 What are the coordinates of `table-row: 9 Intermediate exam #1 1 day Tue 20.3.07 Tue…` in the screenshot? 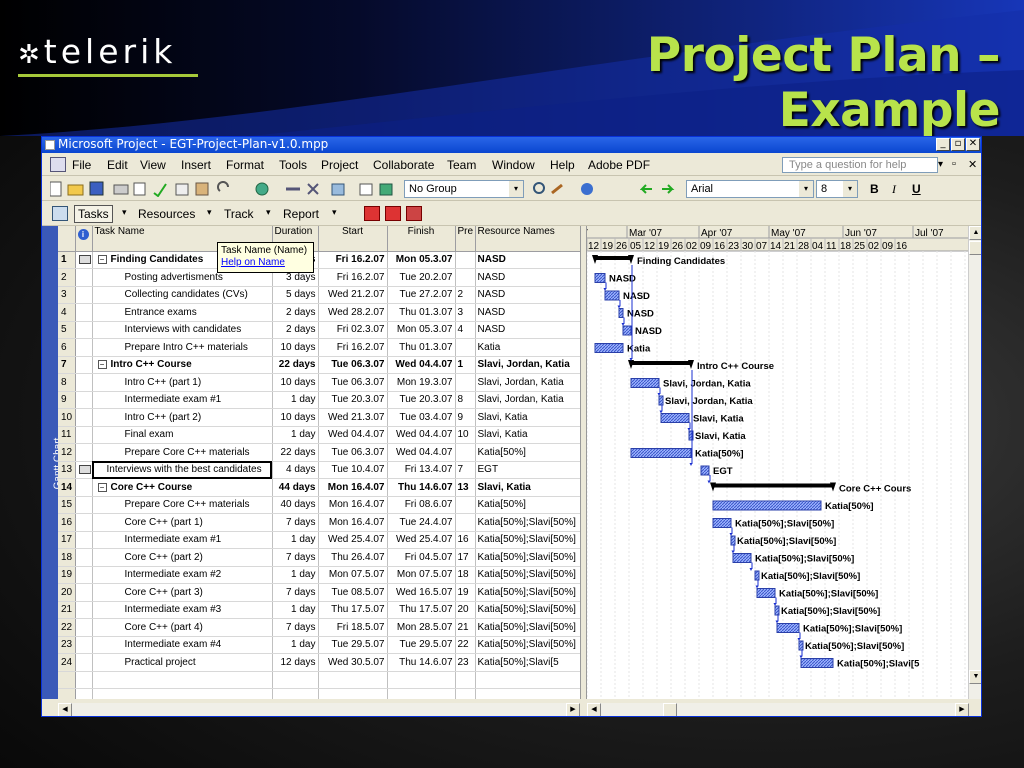 It's located at (319, 400).